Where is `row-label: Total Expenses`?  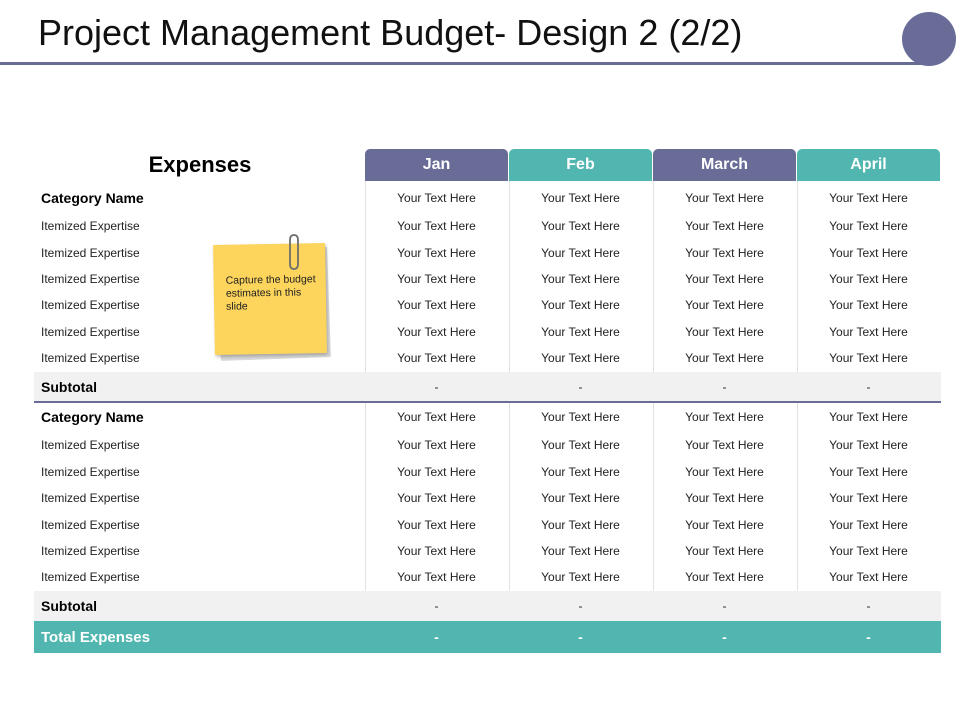 row-label: Total Expenses is located at coordinates (95, 637).